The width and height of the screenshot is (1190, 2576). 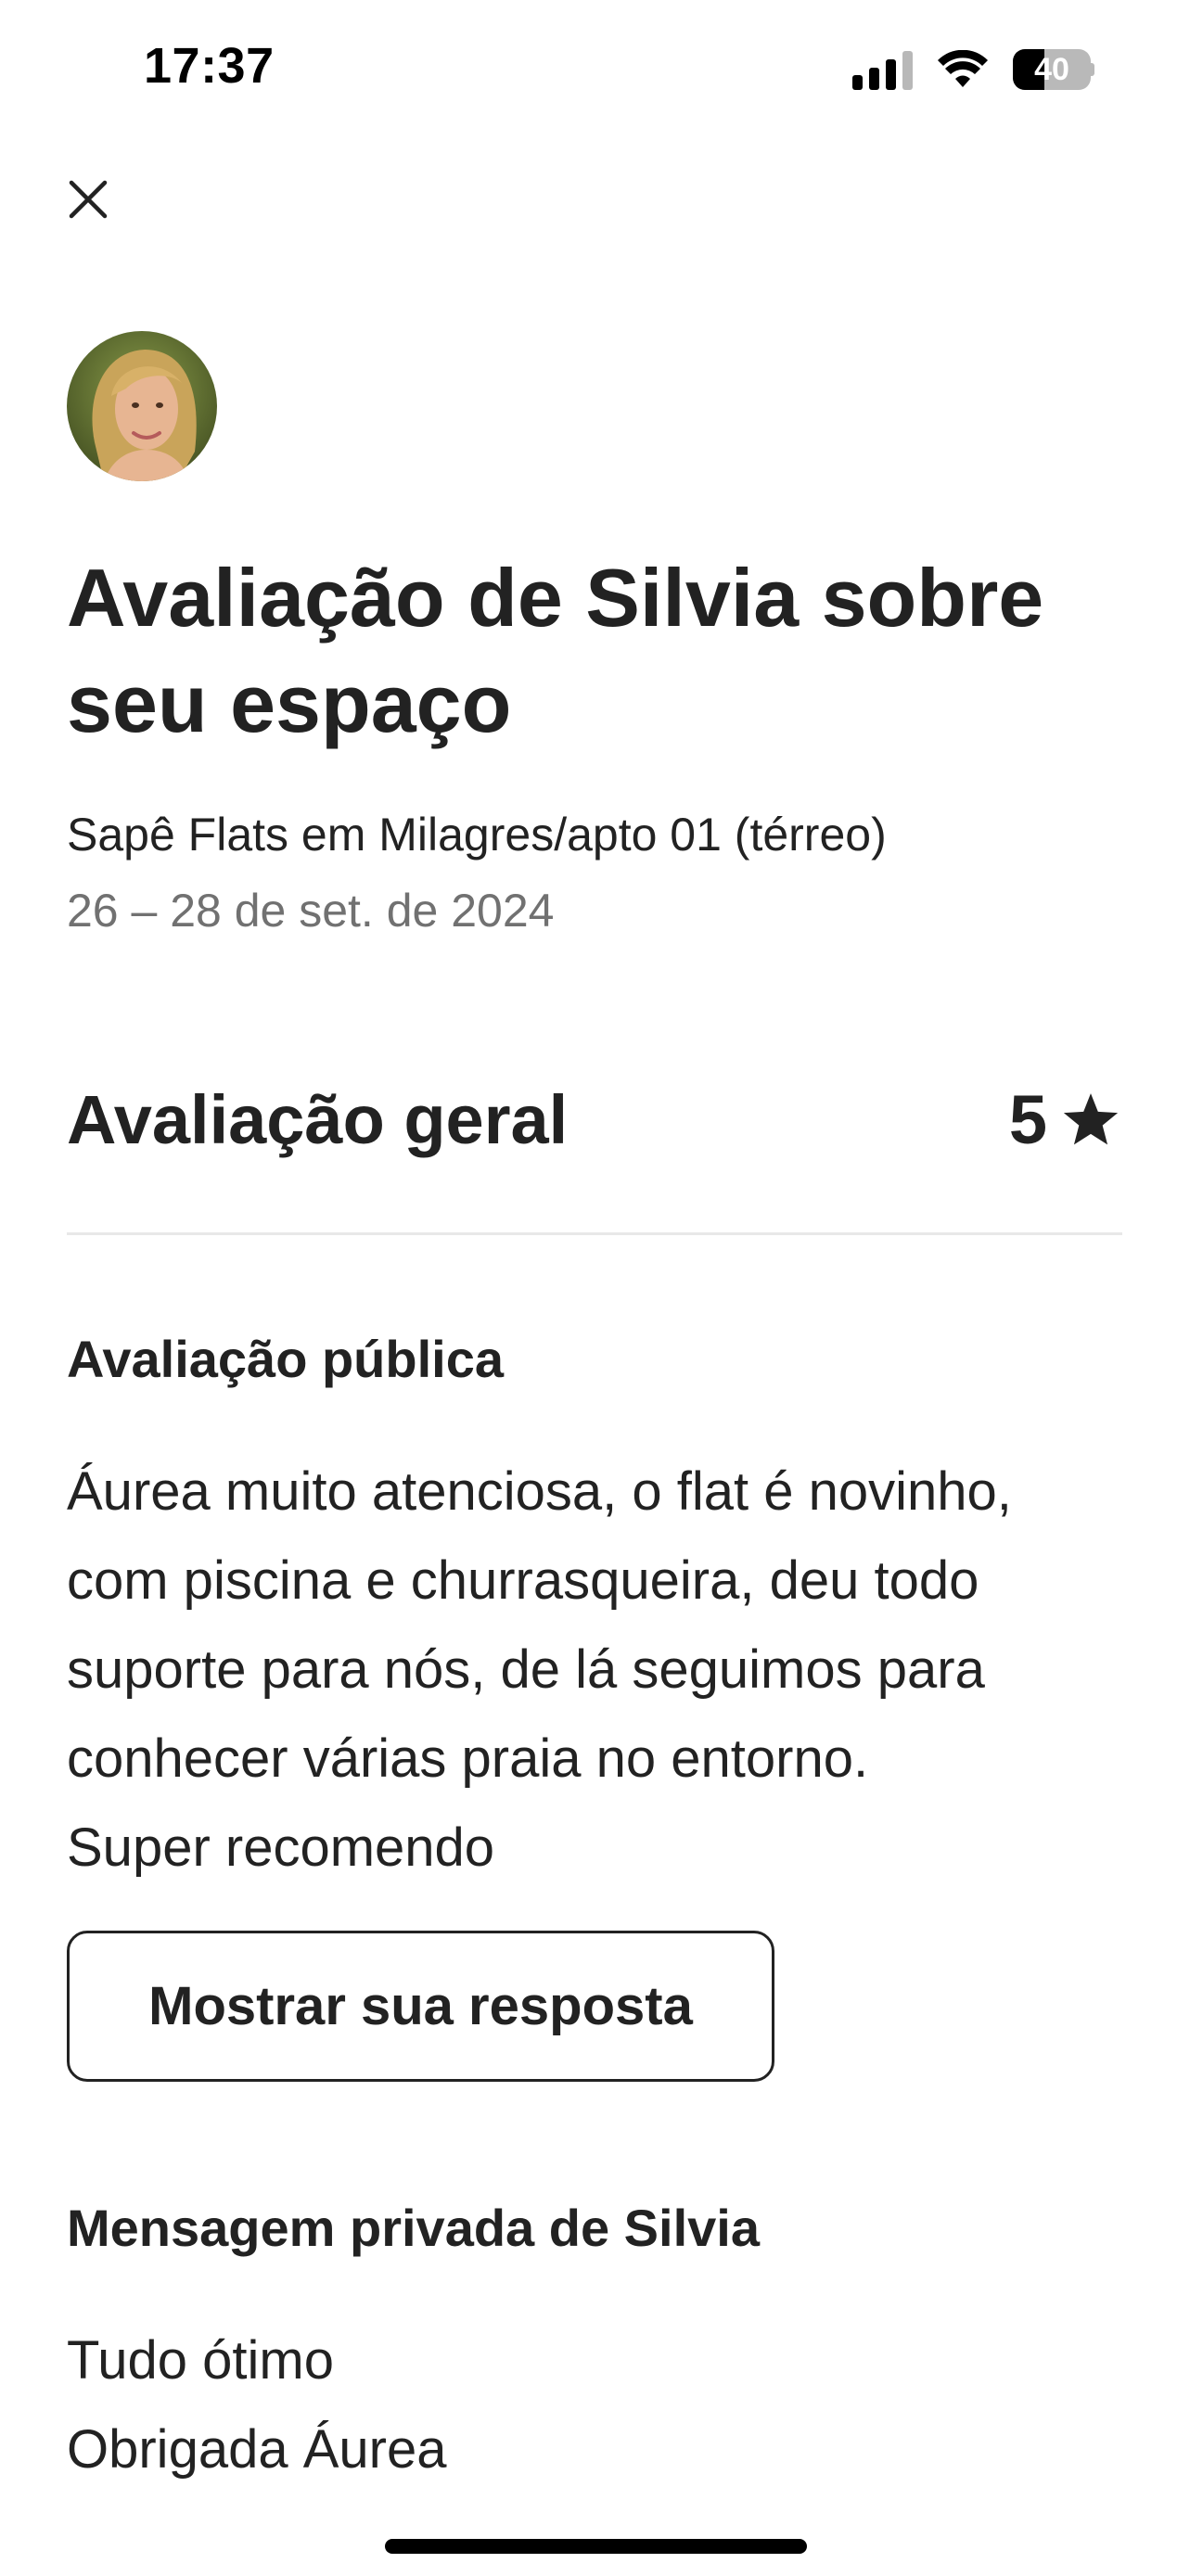 I want to click on status-time: 17:37, so click(x=209, y=66).